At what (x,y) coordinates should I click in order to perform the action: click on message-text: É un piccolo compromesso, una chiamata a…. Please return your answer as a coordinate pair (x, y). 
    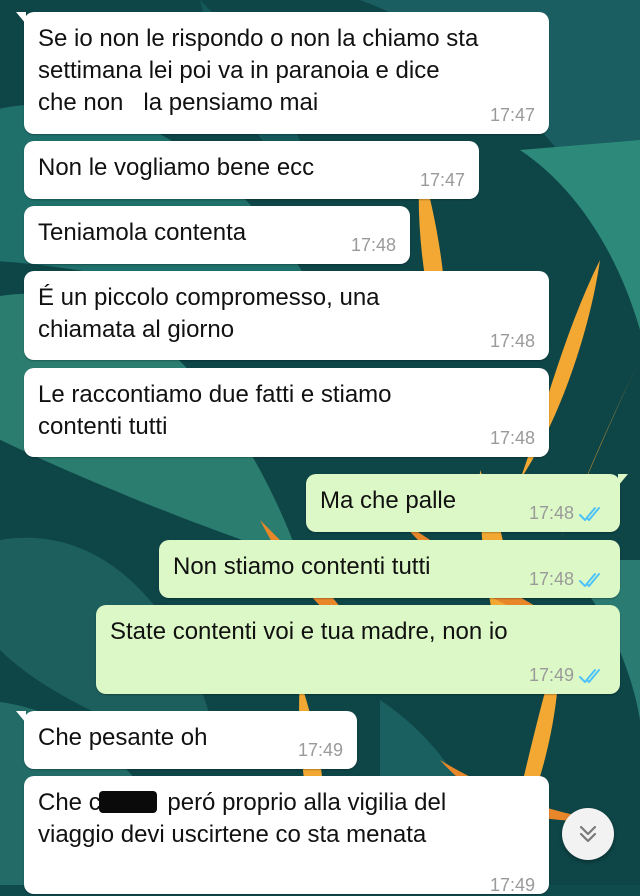
    Looking at the image, I should click on (209, 313).